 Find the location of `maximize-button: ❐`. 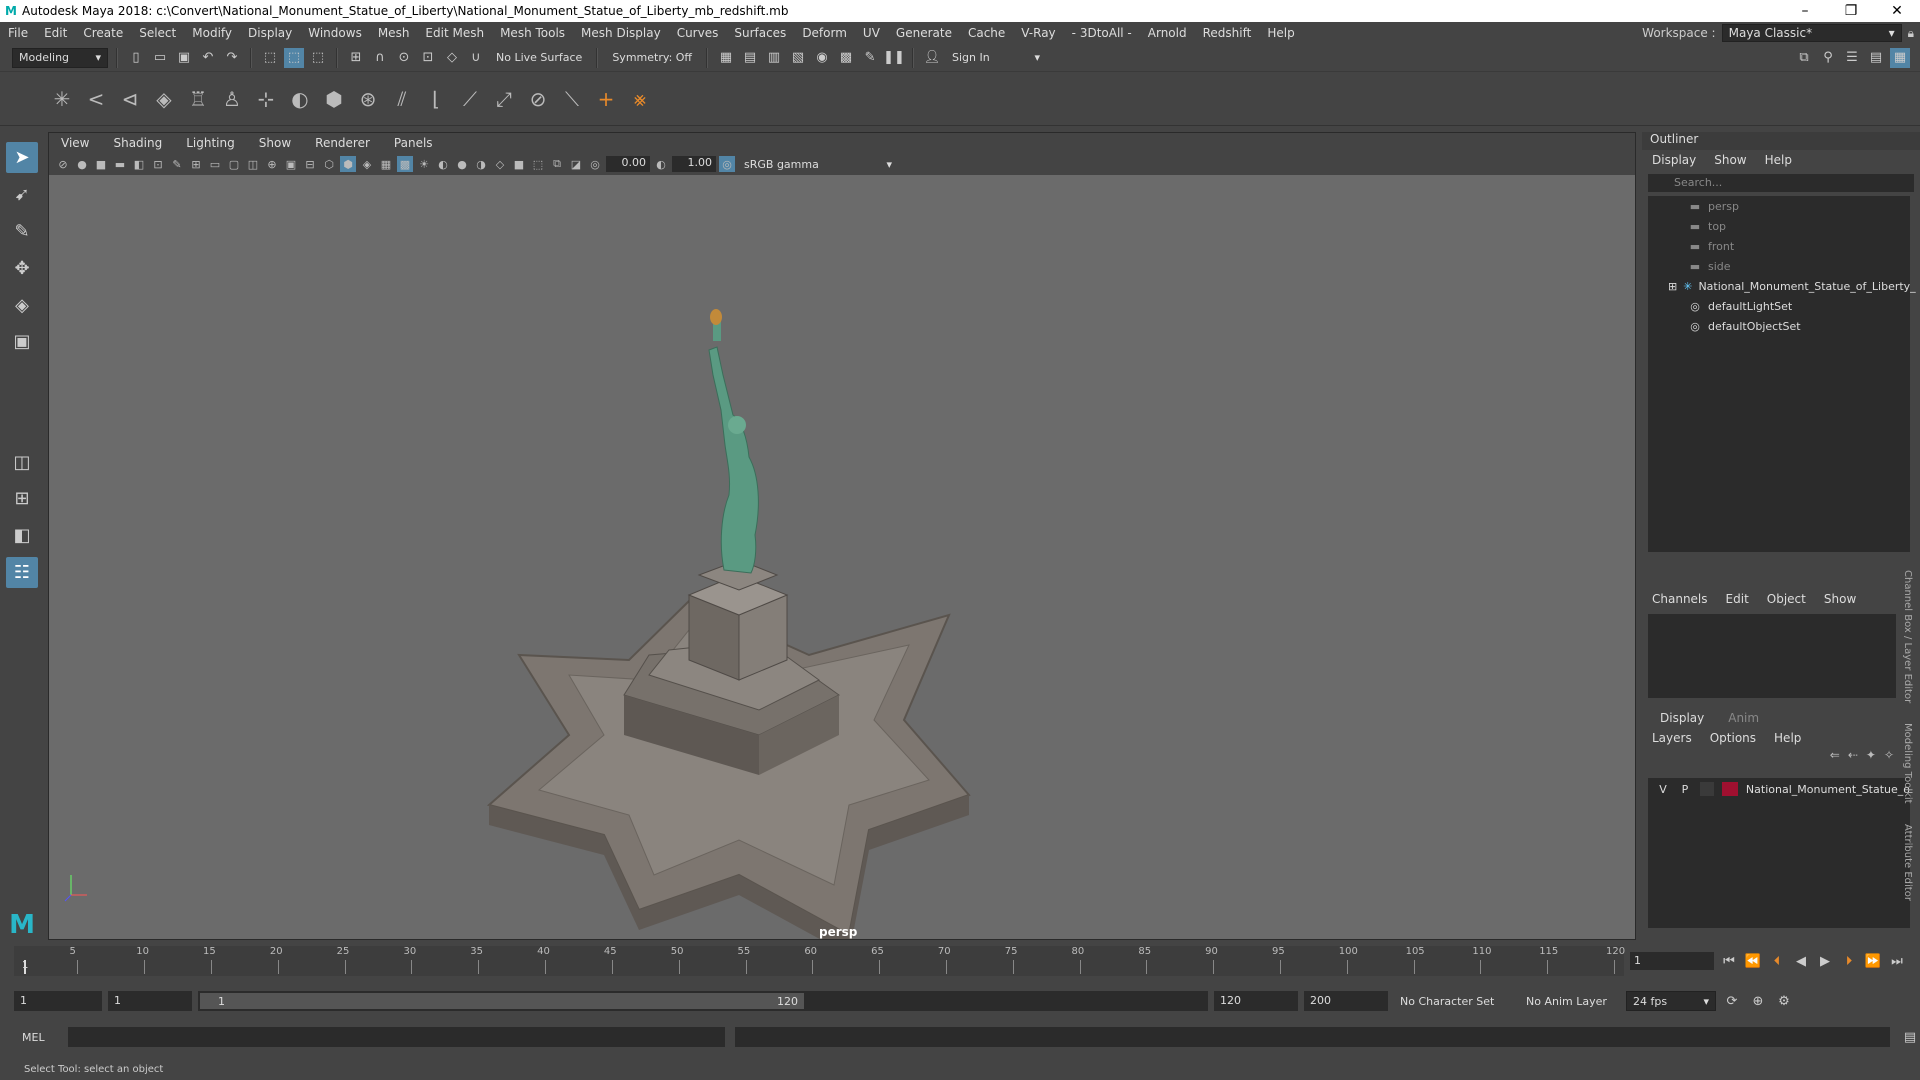

maximize-button: ❐ is located at coordinates (1851, 11).